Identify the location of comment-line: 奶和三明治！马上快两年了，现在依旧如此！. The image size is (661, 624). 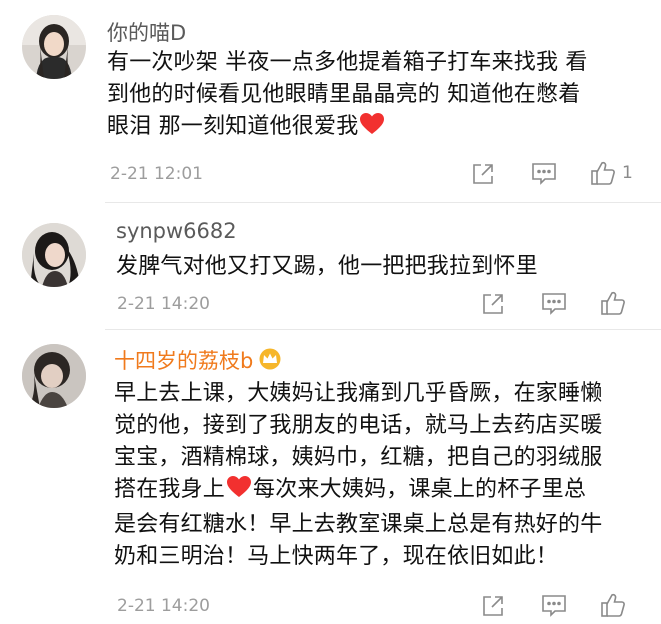
(336, 556).